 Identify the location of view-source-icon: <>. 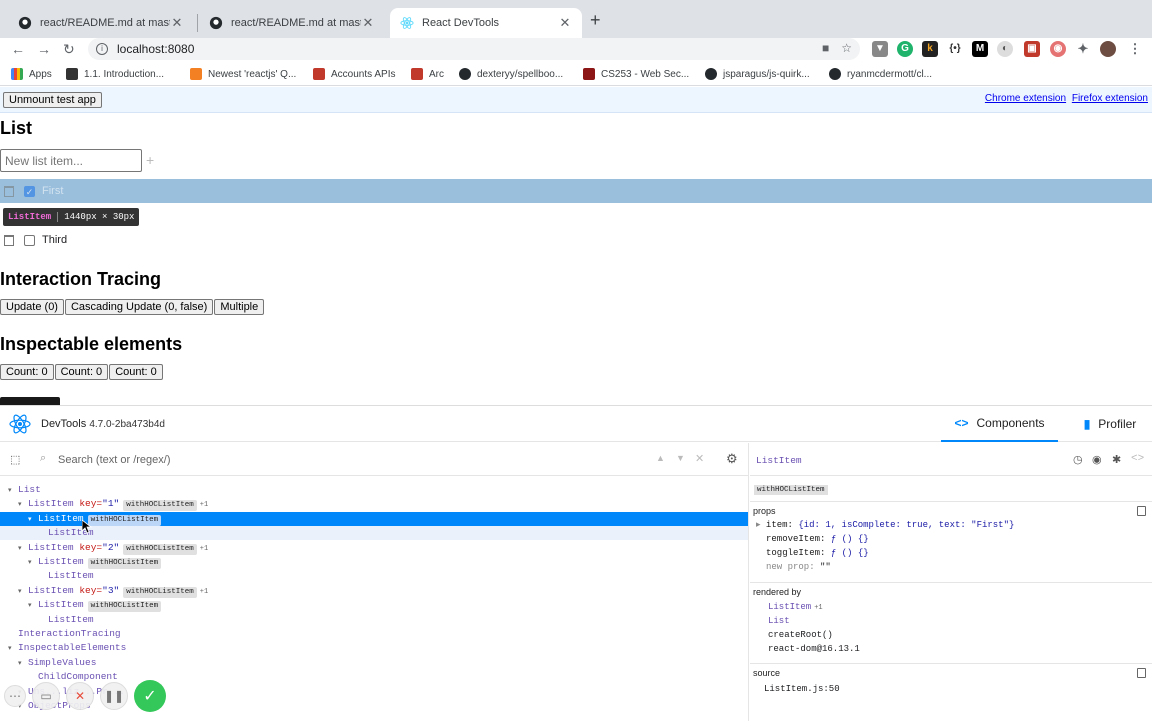
(1137, 459).